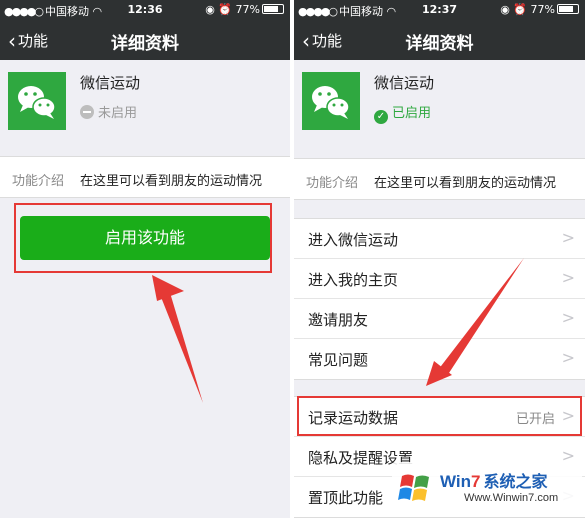  Describe the element at coordinates (439, 239) in the screenshot. I see `menu-item-enter-wechat-sport: 进入微信运动 >` at that location.